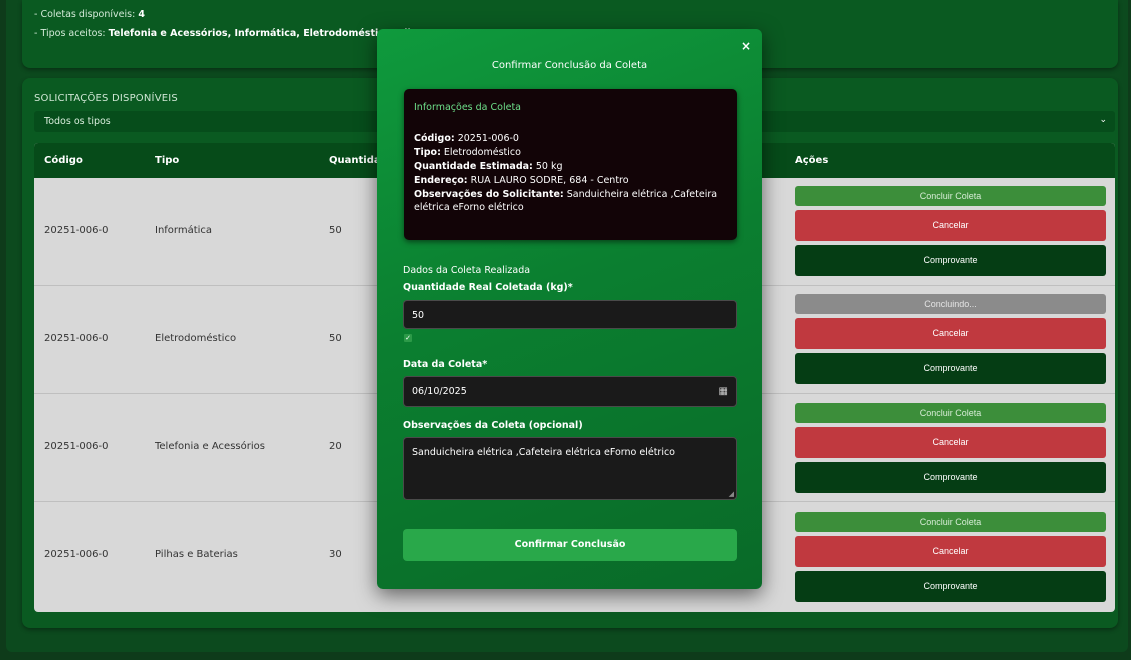 The width and height of the screenshot is (1131, 660). I want to click on close-icon: ×, so click(746, 46).